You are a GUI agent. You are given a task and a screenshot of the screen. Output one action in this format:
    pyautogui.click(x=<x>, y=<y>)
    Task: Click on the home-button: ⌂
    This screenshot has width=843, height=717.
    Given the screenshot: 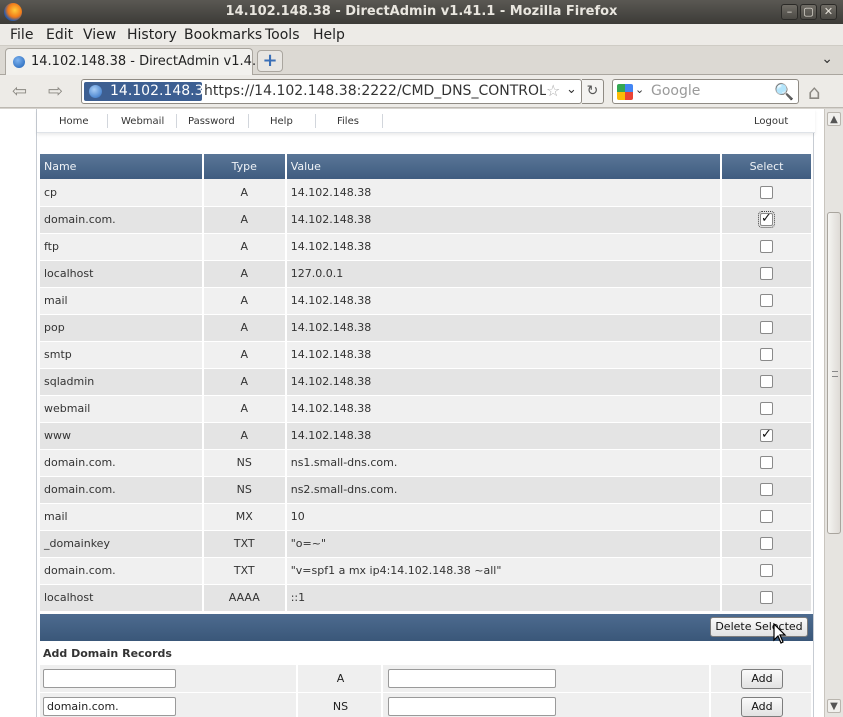 What is the action you would take?
    pyautogui.click(x=814, y=92)
    